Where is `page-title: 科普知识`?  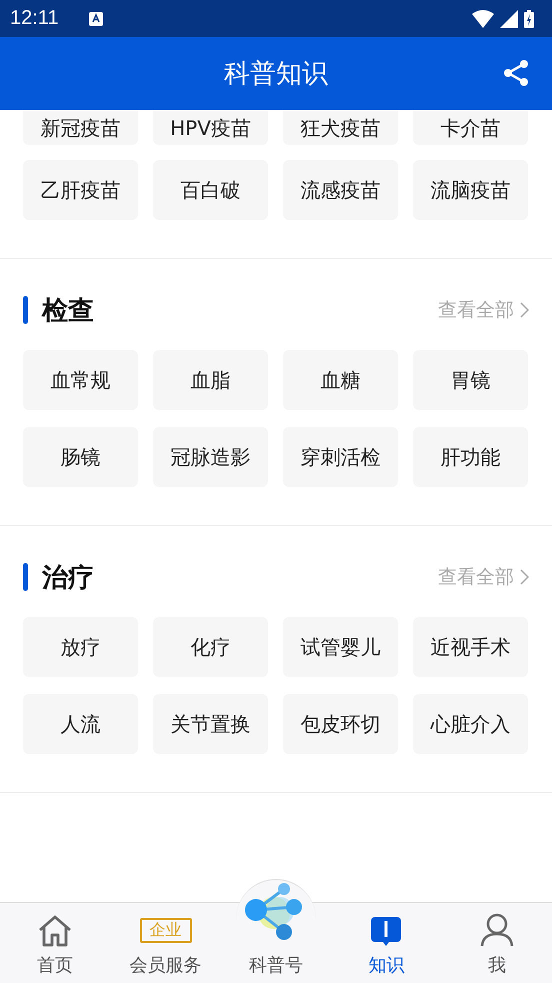 page-title: 科普知识 is located at coordinates (276, 74).